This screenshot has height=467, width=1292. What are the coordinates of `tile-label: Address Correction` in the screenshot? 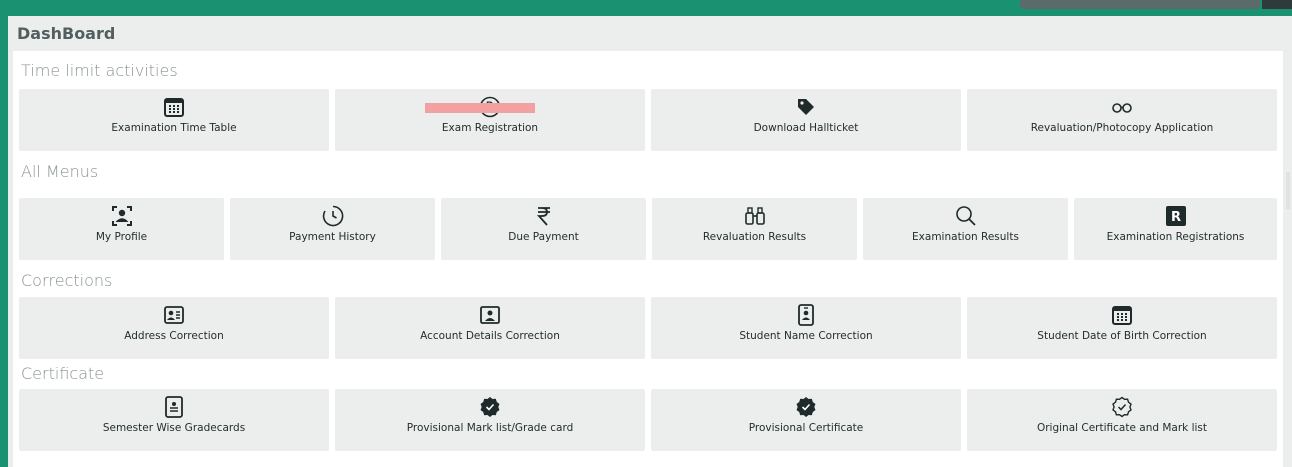 It's located at (174, 336).